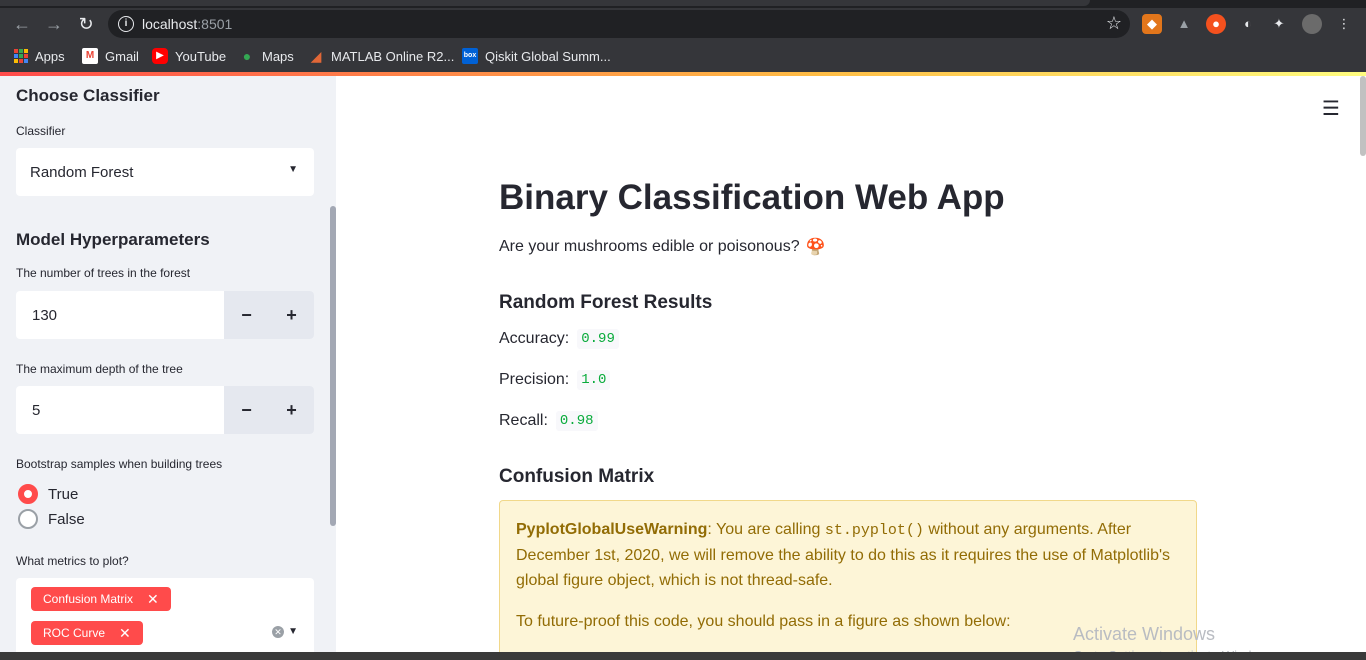 This screenshot has width=1366, height=660. I want to click on forward-icon: →, so click(54, 24).